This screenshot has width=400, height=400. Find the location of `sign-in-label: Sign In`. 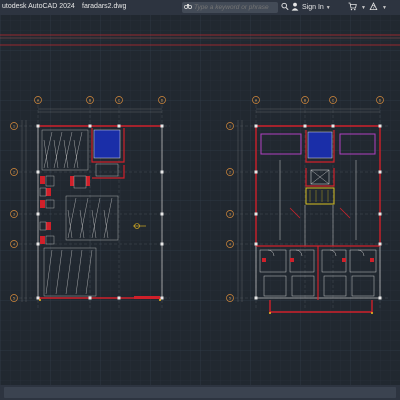

sign-in-label: Sign In is located at coordinates (313, 7).